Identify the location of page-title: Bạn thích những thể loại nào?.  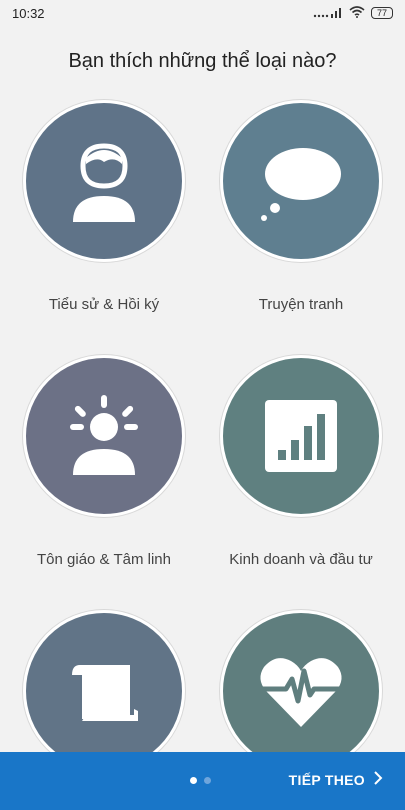
(202, 61).